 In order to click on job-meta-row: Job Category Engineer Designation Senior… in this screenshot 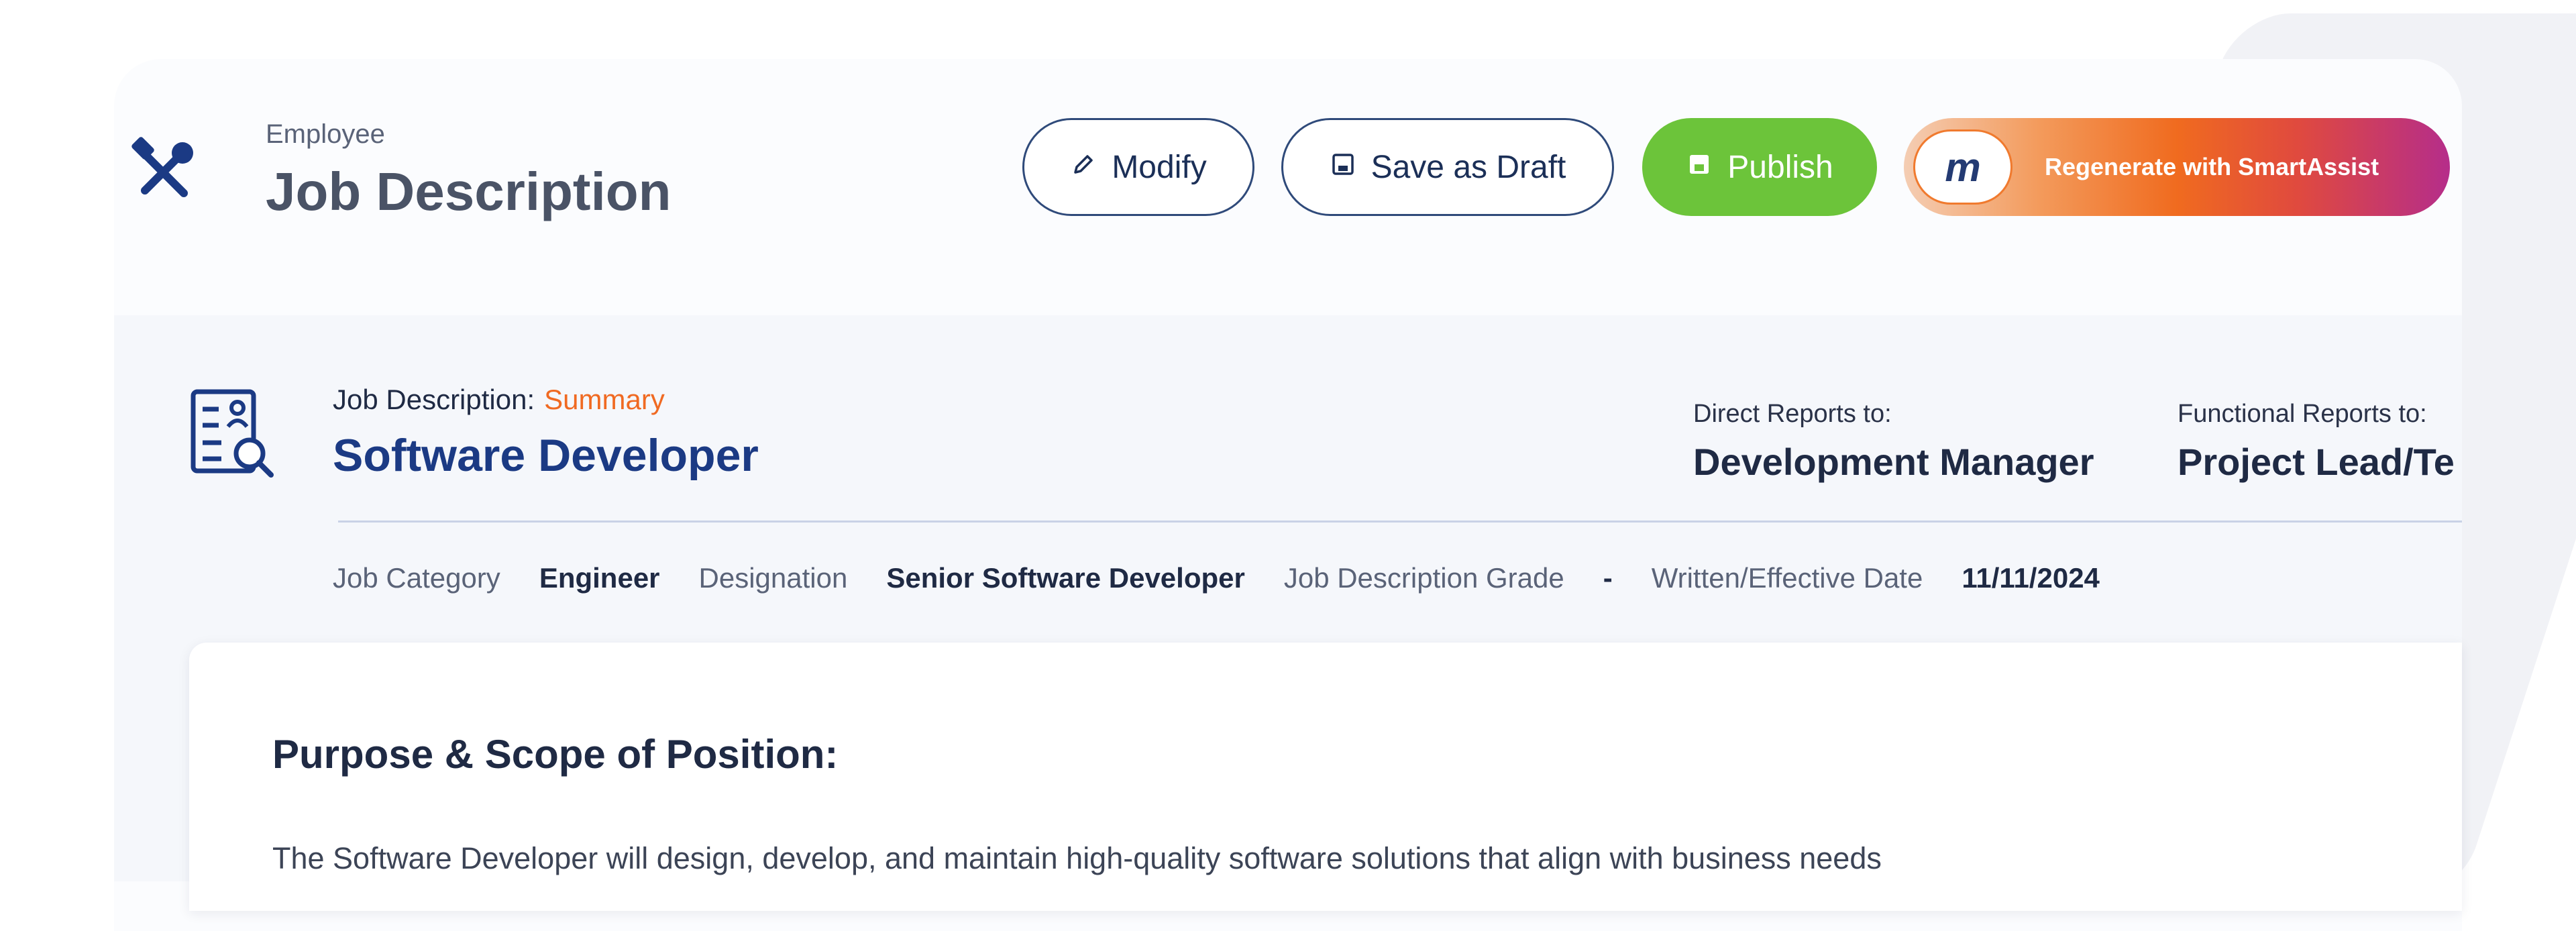, I will do `click(1236, 578)`.